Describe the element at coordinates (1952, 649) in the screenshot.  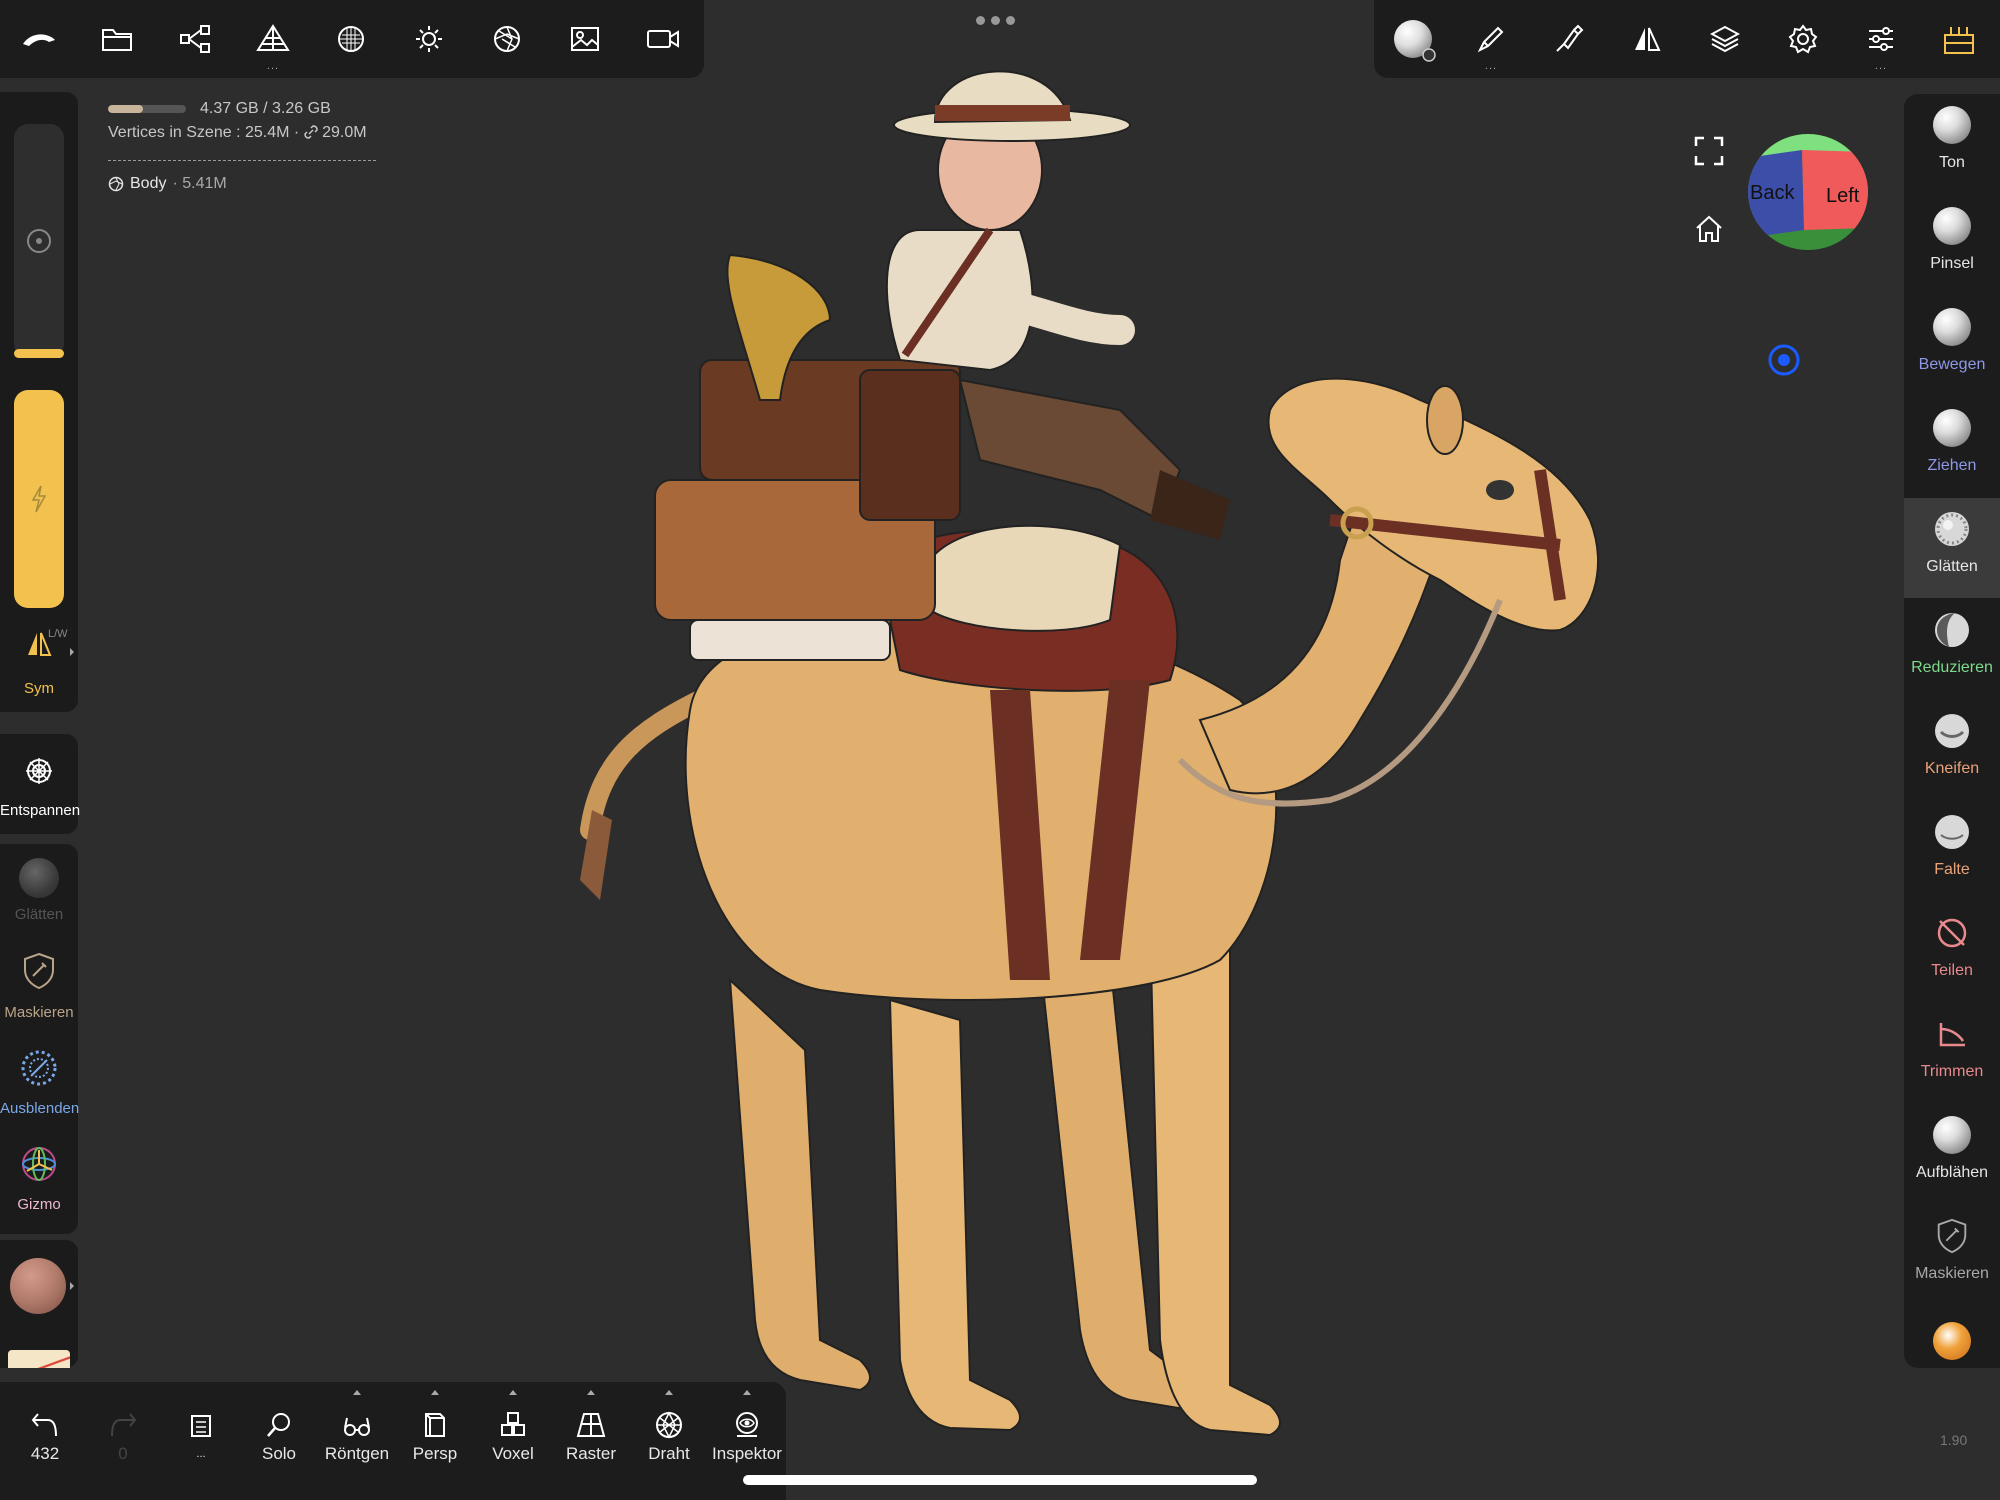
I see `tool-flatten: Reduzieren` at that location.